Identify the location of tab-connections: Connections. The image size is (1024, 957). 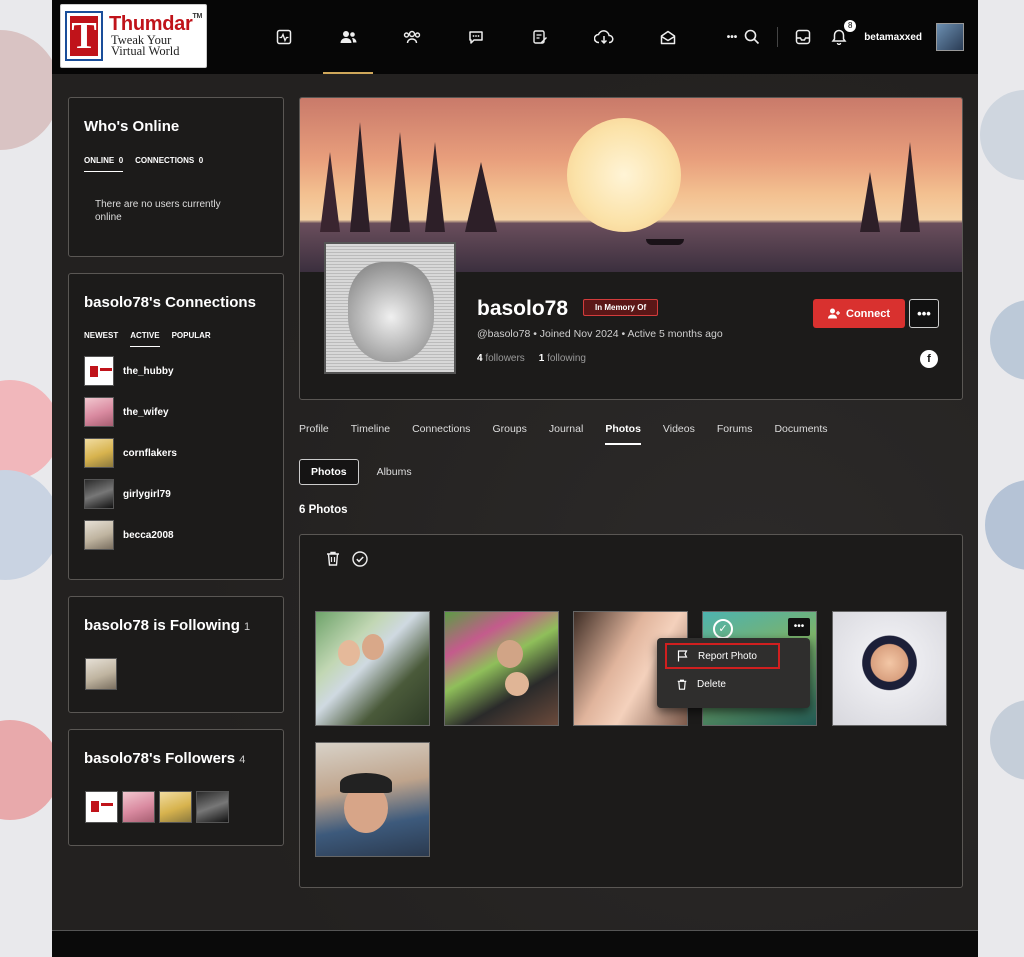
(441, 434).